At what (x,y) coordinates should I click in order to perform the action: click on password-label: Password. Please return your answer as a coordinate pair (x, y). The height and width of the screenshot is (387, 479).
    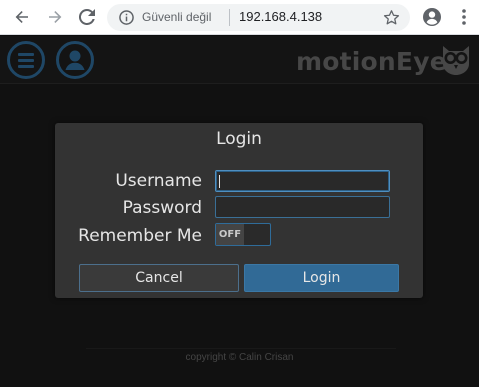
    Looking at the image, I should click on (162, 208).